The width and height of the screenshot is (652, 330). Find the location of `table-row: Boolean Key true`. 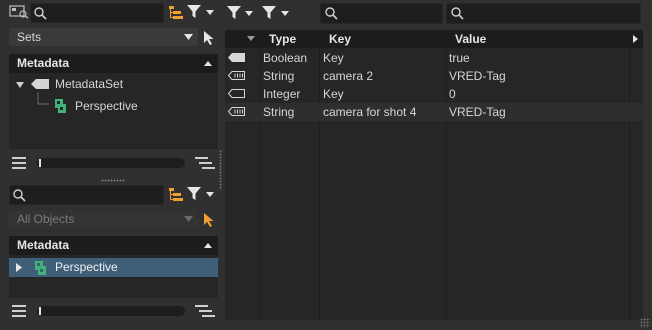

table-row: Boolean Key true is located at coordinates (434, 58).